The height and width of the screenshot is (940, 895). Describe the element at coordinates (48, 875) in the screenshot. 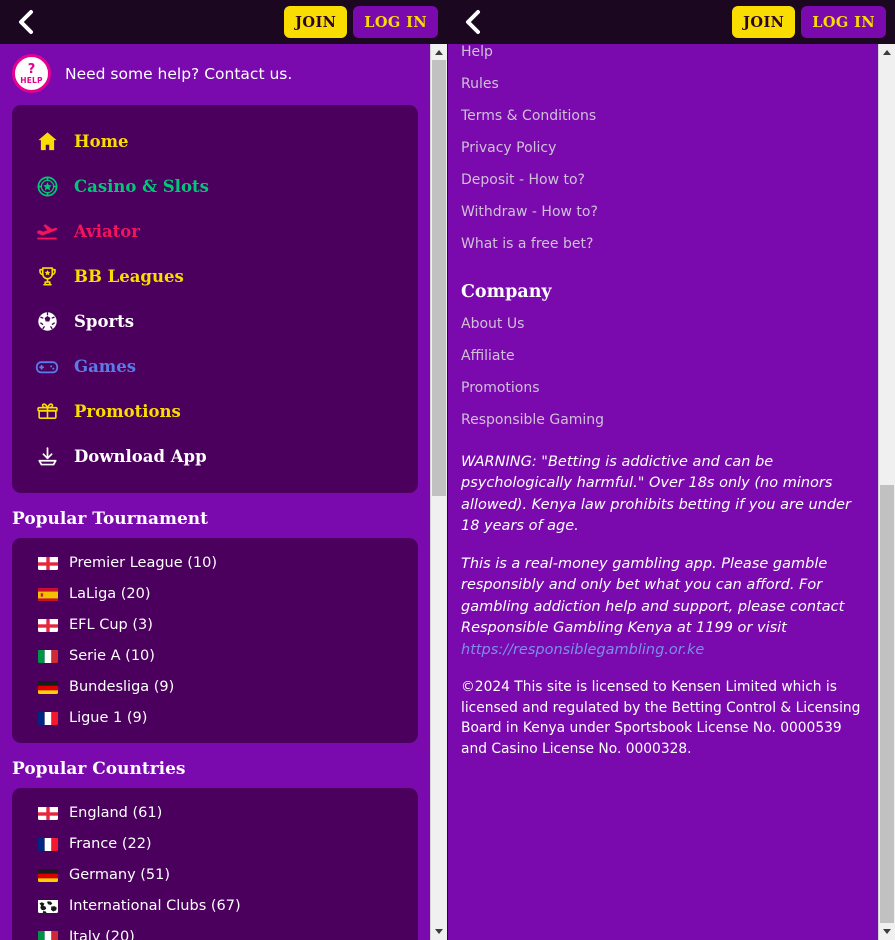

I see `germany-flag` at that location.